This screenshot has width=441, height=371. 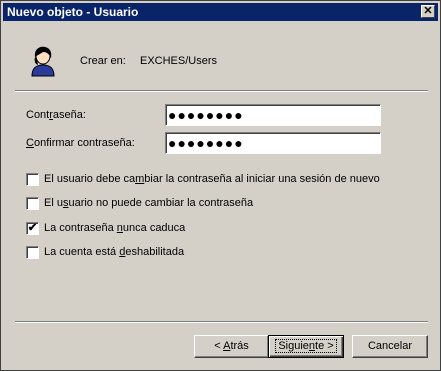 I want to click on separator-bottom, so click(x=221, y=322).